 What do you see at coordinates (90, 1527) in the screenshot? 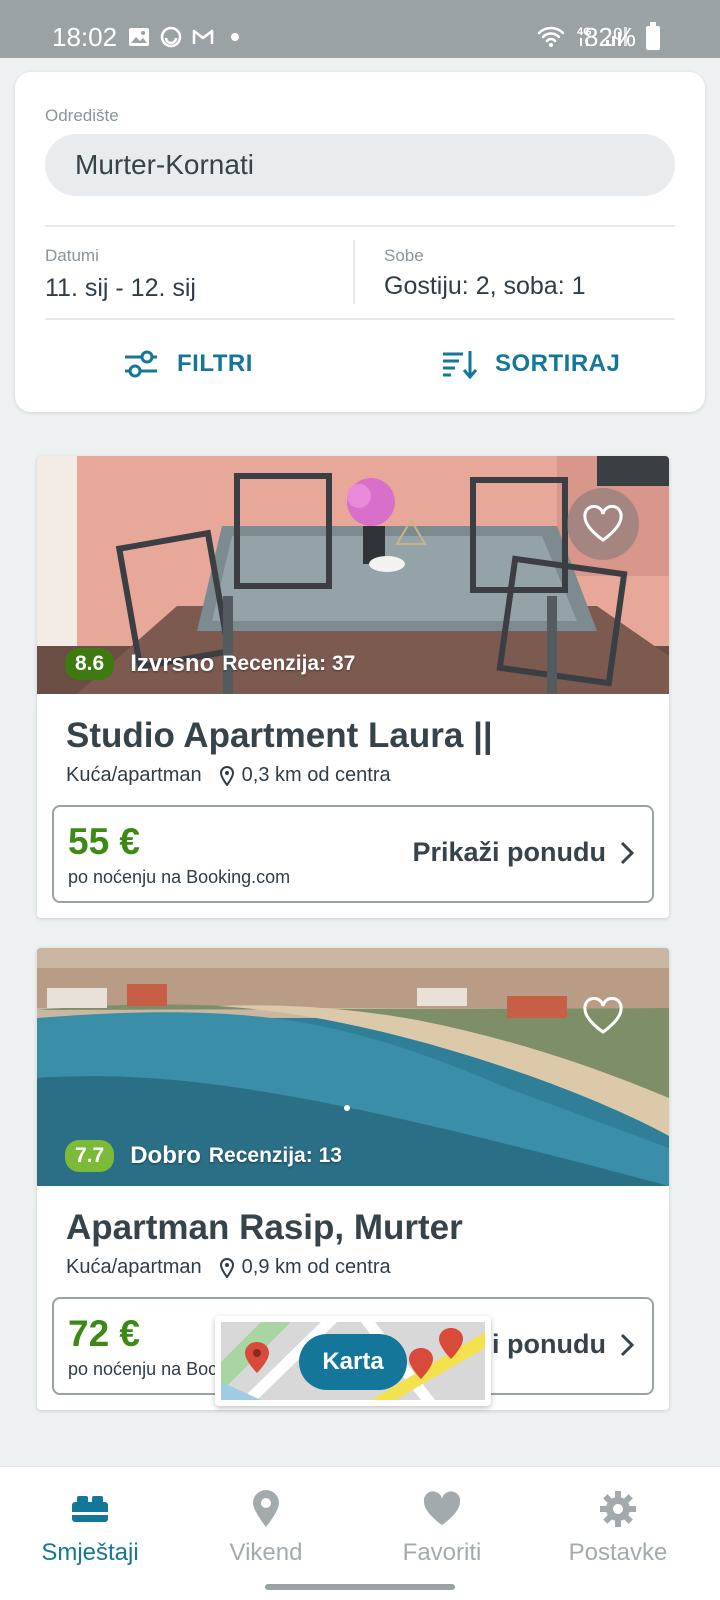
I see `nav-item-smjestaji: Smještaji` at bounding box center [90, 1527].